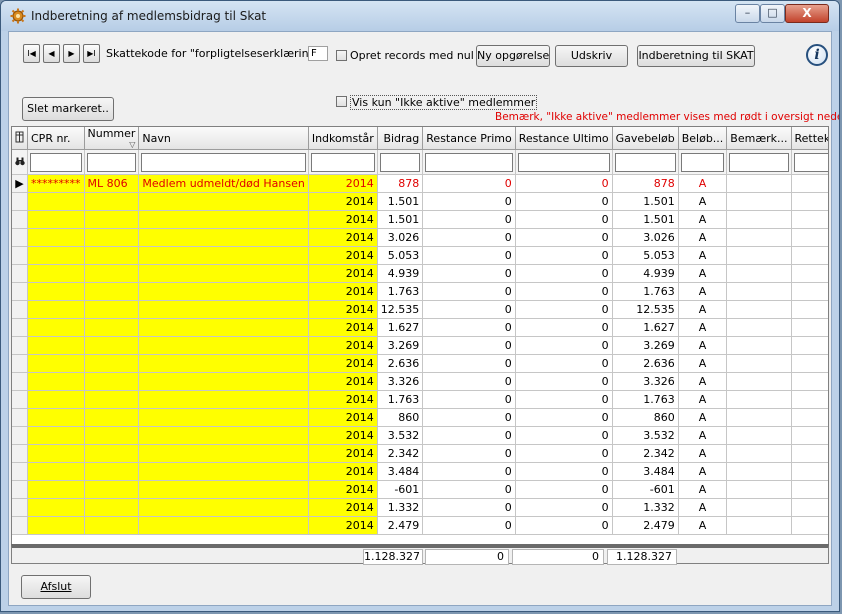 This screenshot has width=842, height=614. What do you see at coordinates (772, 13) in the screenshot?
I see `maximize-button: □` at bounding box center [772, 13].